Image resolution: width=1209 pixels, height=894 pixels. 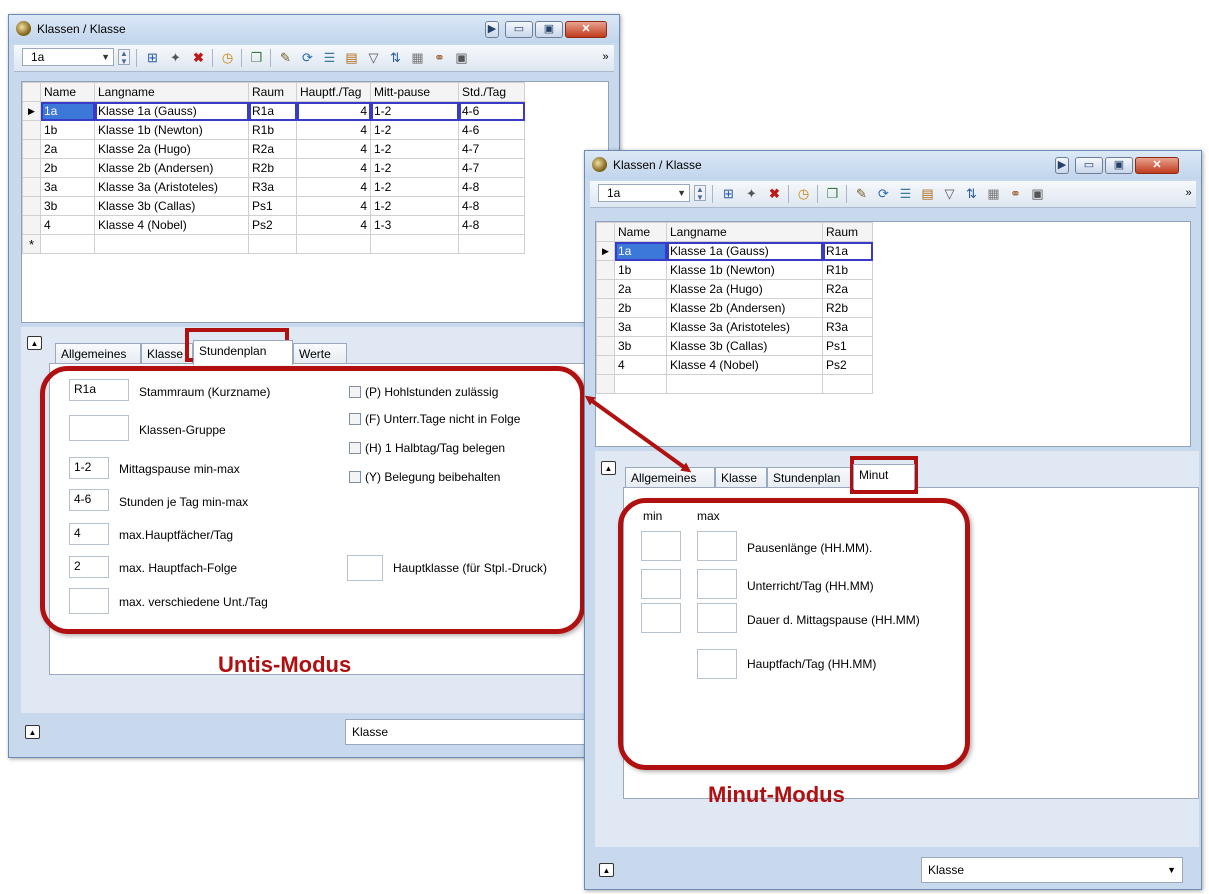 I want to click on cell-mitt: 1-3, so click(x=414, y=225).